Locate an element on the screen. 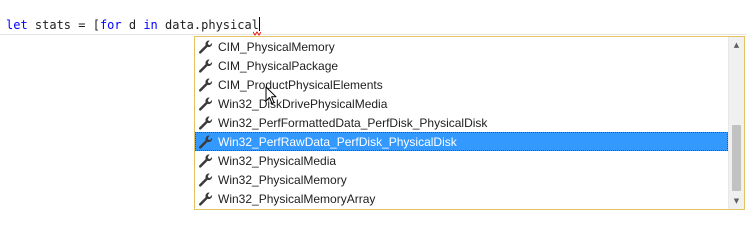 The image size is (746, 240). mouse-pointer-icon is located at coordinates (271, 95).